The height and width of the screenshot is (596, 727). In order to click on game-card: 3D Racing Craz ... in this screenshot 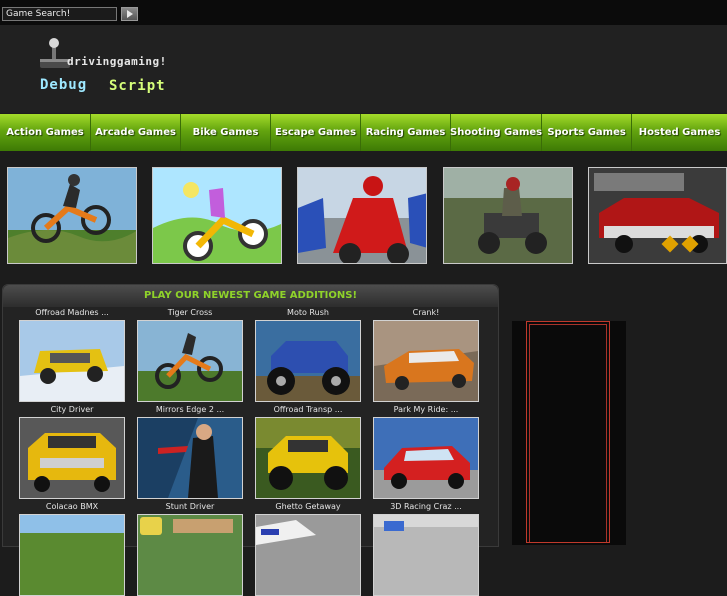, I will do `click(426, 548)`.